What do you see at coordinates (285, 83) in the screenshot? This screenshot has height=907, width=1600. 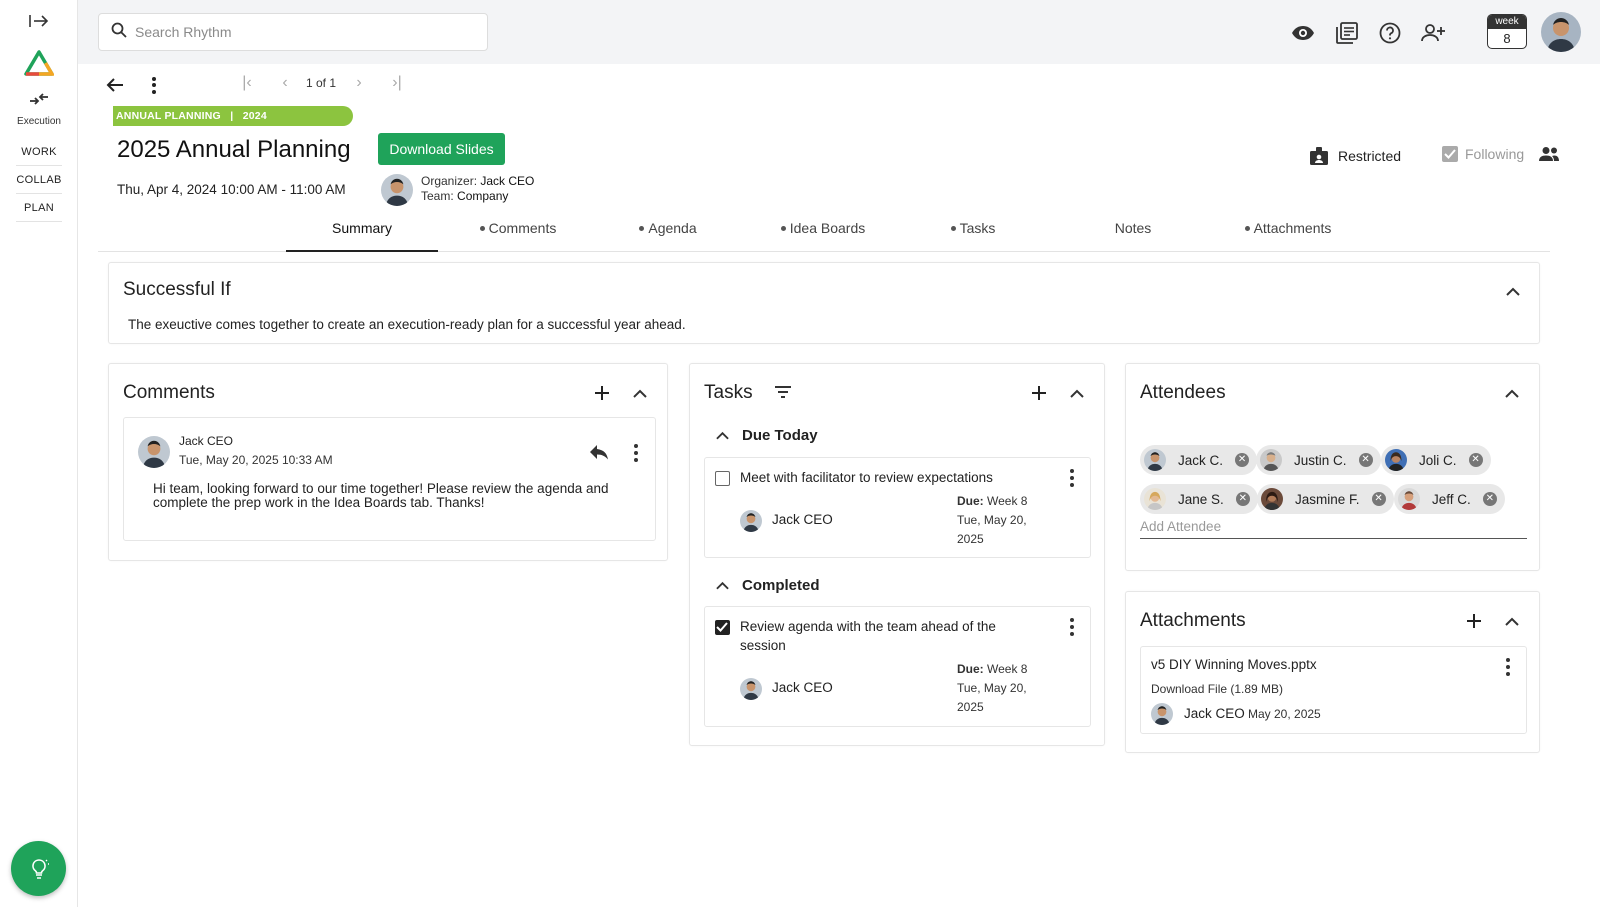 I see `prev-page-icon: ‹` at bounding box center [285, 83].